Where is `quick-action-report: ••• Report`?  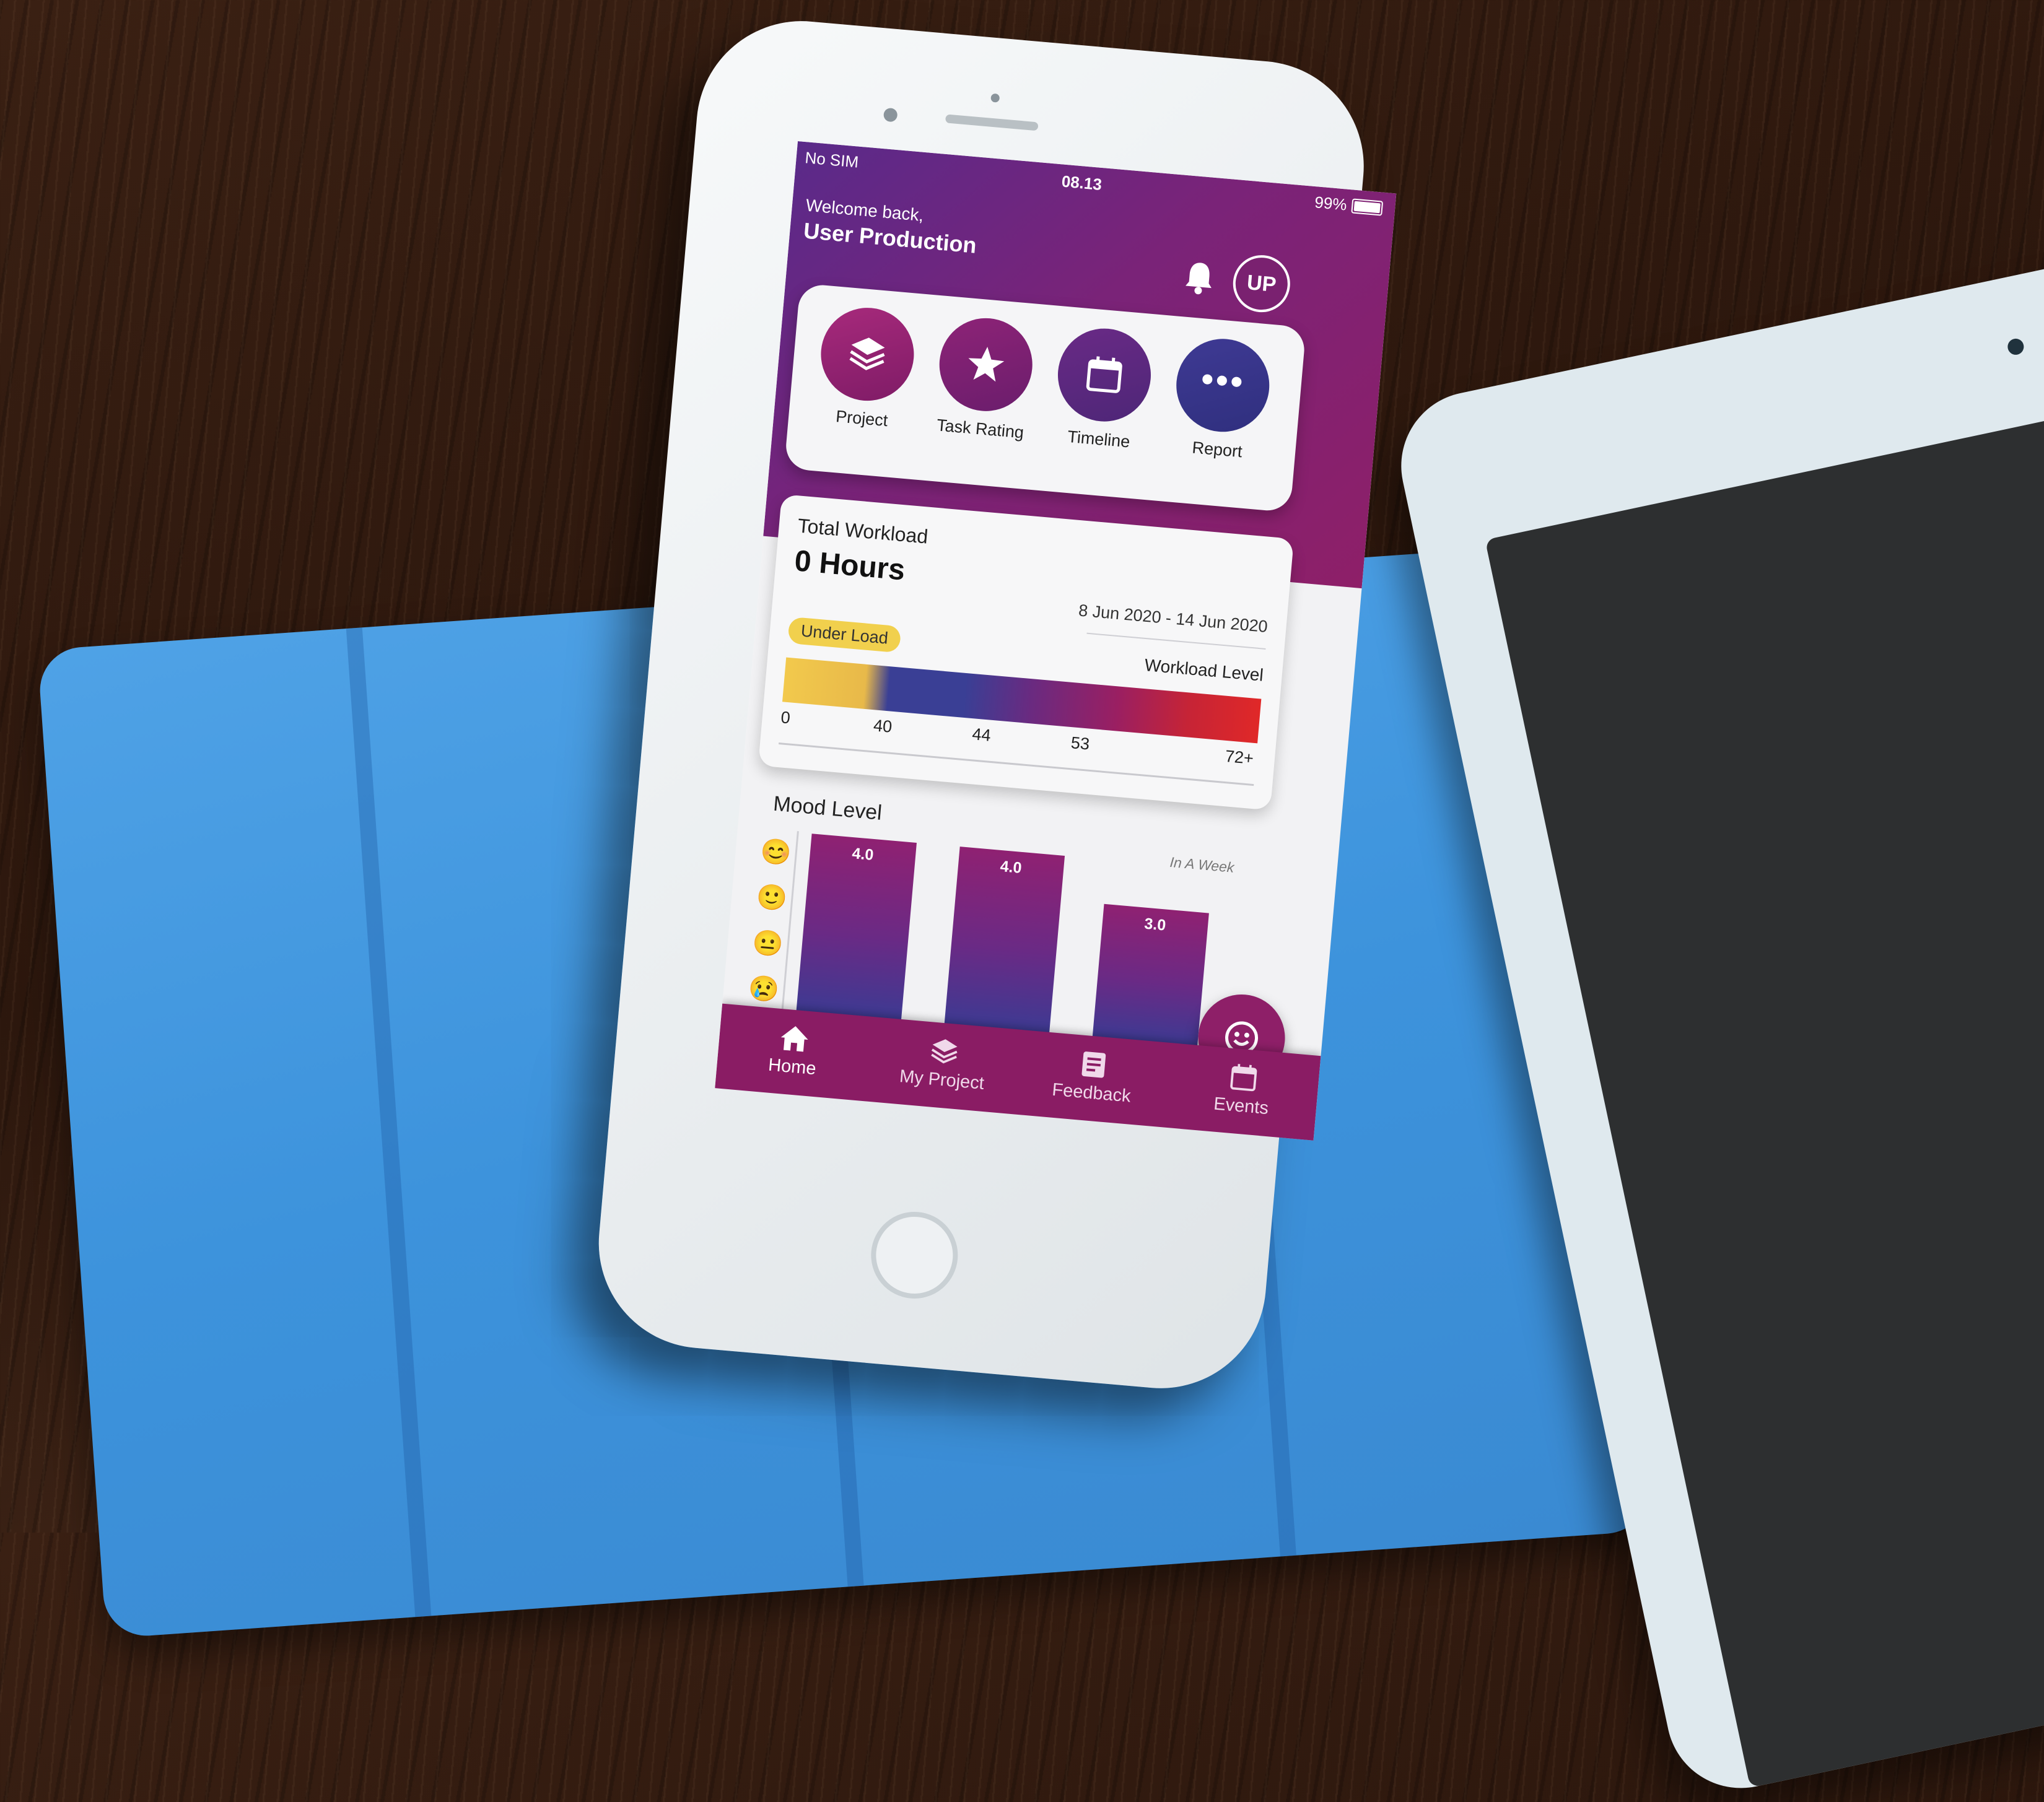
quick-action-report: ••• Report is located at coordinates (1221, 399).